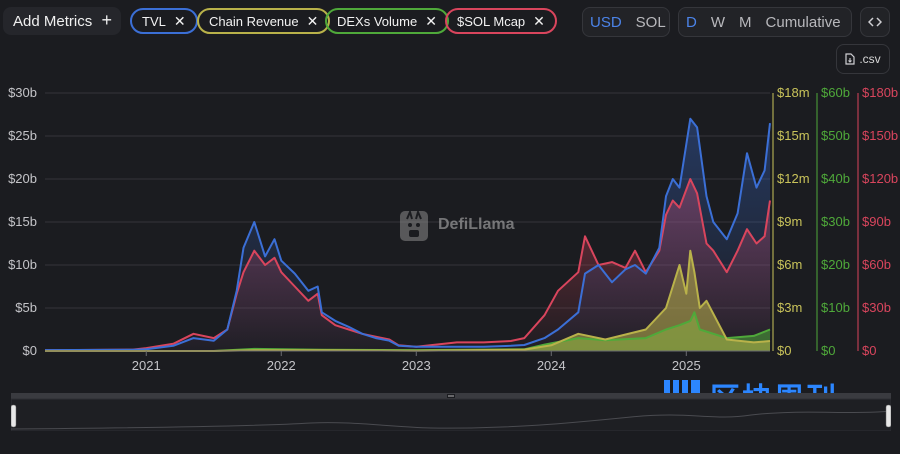 The image size is (900, 454). Describe the element at coordinates (880, 92) in the screenshot. I see `y-tick-label: $180b` at that location.